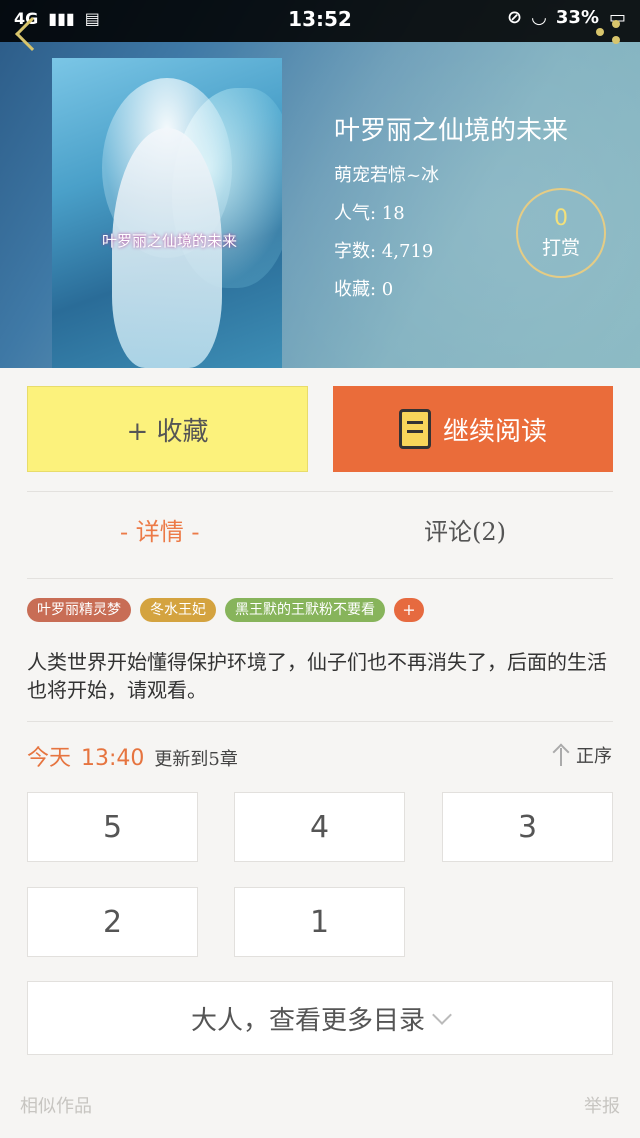 This screenshot has height=1138, width=640. I want to click on popularity-value: 18, so click(393, 213).